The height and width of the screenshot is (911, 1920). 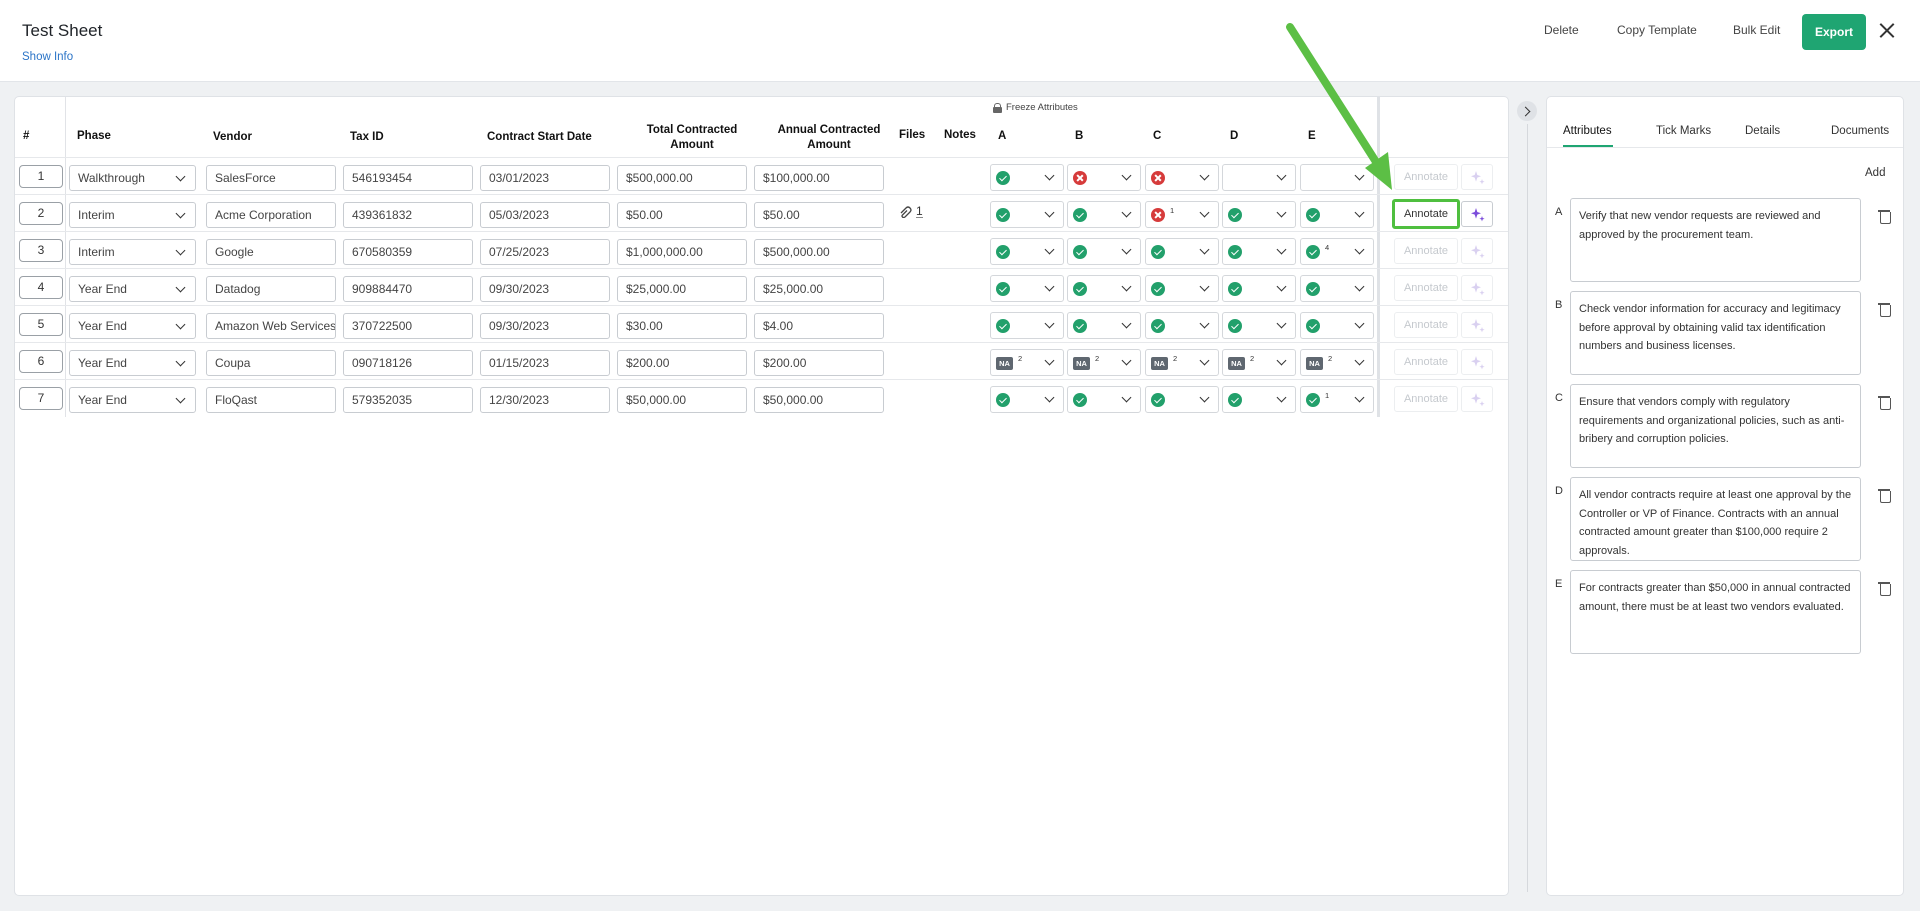 I want to click on row-number: 4, so click(x=41, y=287).